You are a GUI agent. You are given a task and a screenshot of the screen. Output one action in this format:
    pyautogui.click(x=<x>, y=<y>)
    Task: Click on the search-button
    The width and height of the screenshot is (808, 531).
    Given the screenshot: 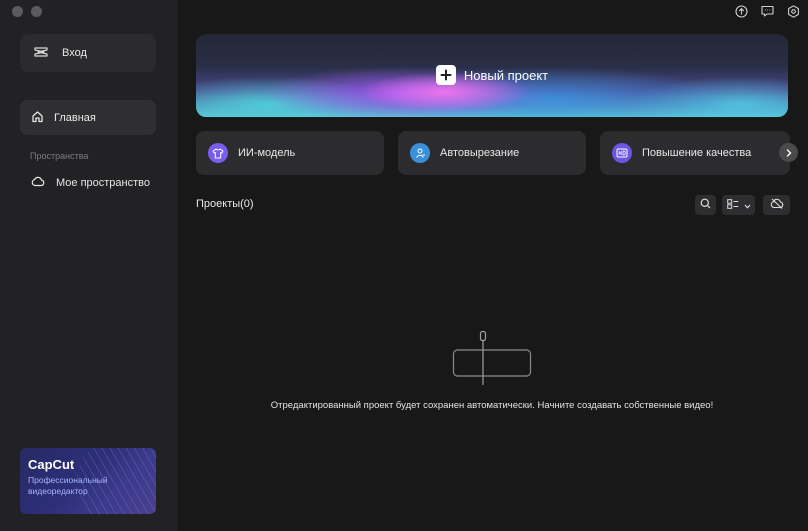 What is the action you would take?
    pyautogui.click(x=705, y=205)
    